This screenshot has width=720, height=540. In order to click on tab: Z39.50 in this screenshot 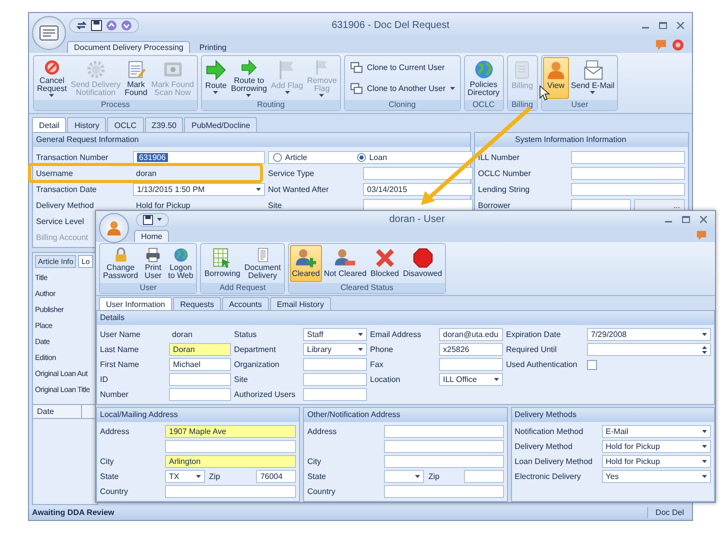, I will do `click(164, 124)`.